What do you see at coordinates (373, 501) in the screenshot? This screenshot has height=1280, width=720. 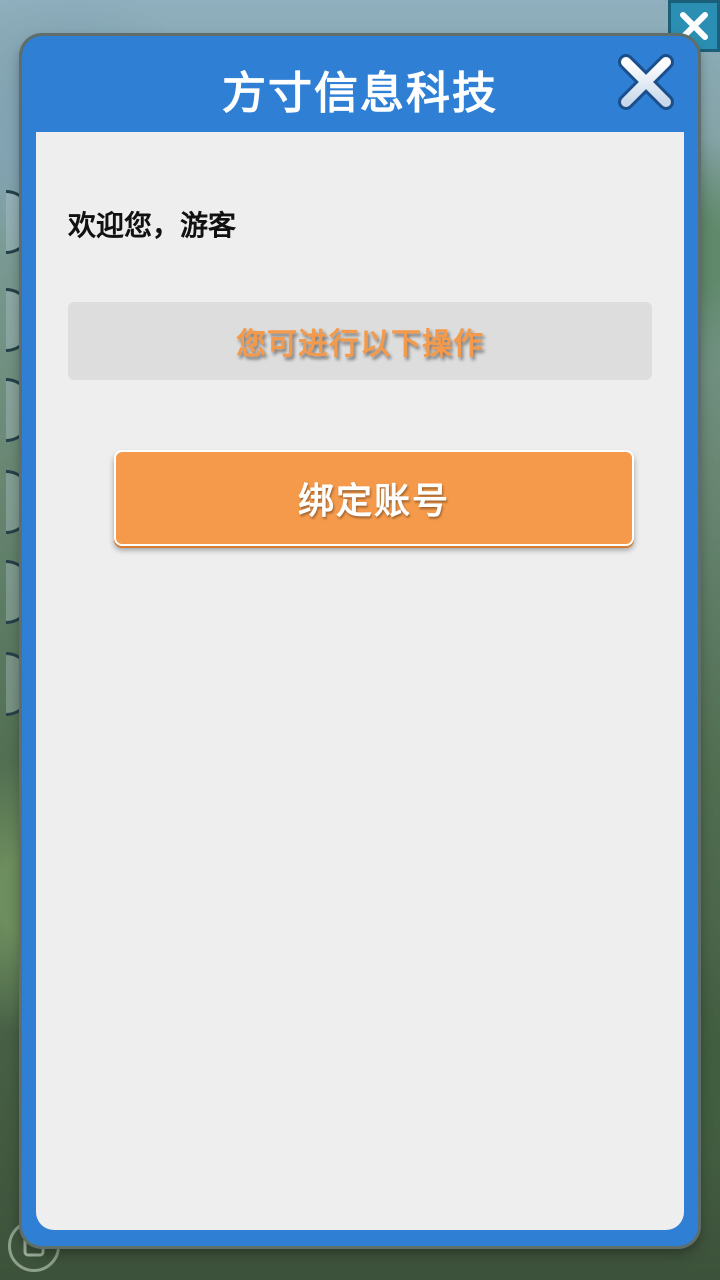 I see `bind-account-label: 绑定账号` at bounding box center [373, 501].